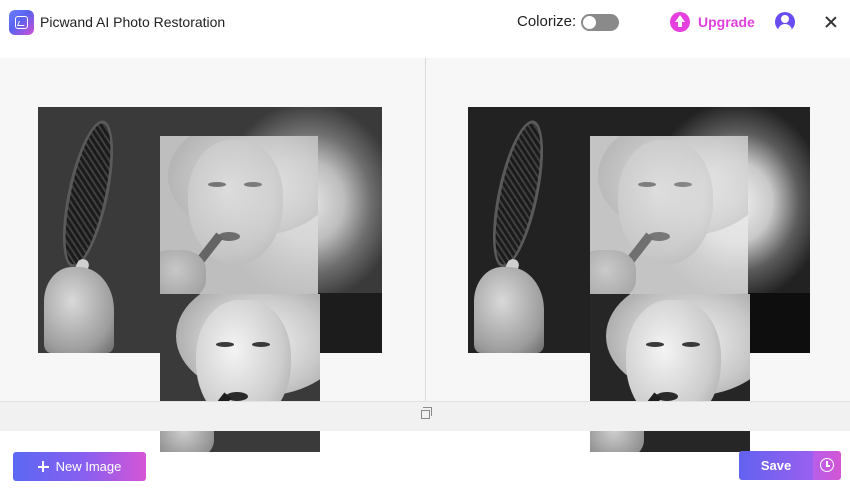  I want to click on panel-divider, so click(425, 229).